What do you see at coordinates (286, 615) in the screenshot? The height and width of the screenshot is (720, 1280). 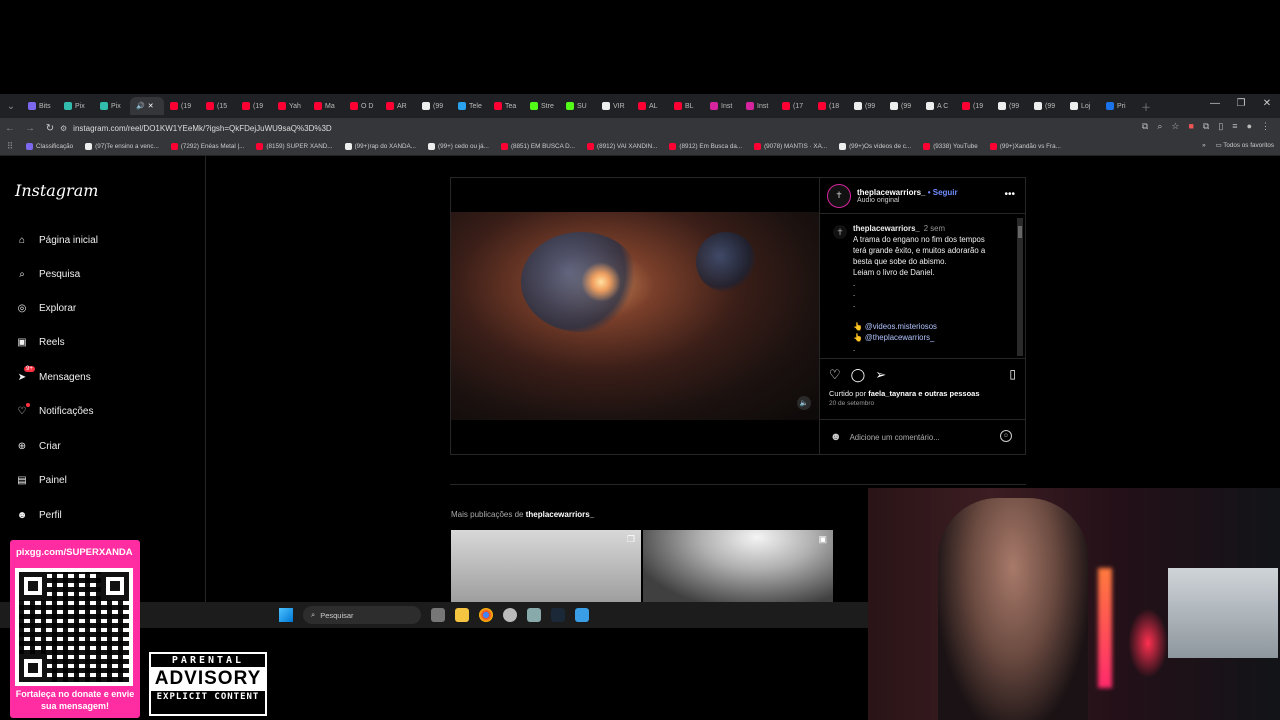 I see `start-icon` at bounding box center [286, 615].